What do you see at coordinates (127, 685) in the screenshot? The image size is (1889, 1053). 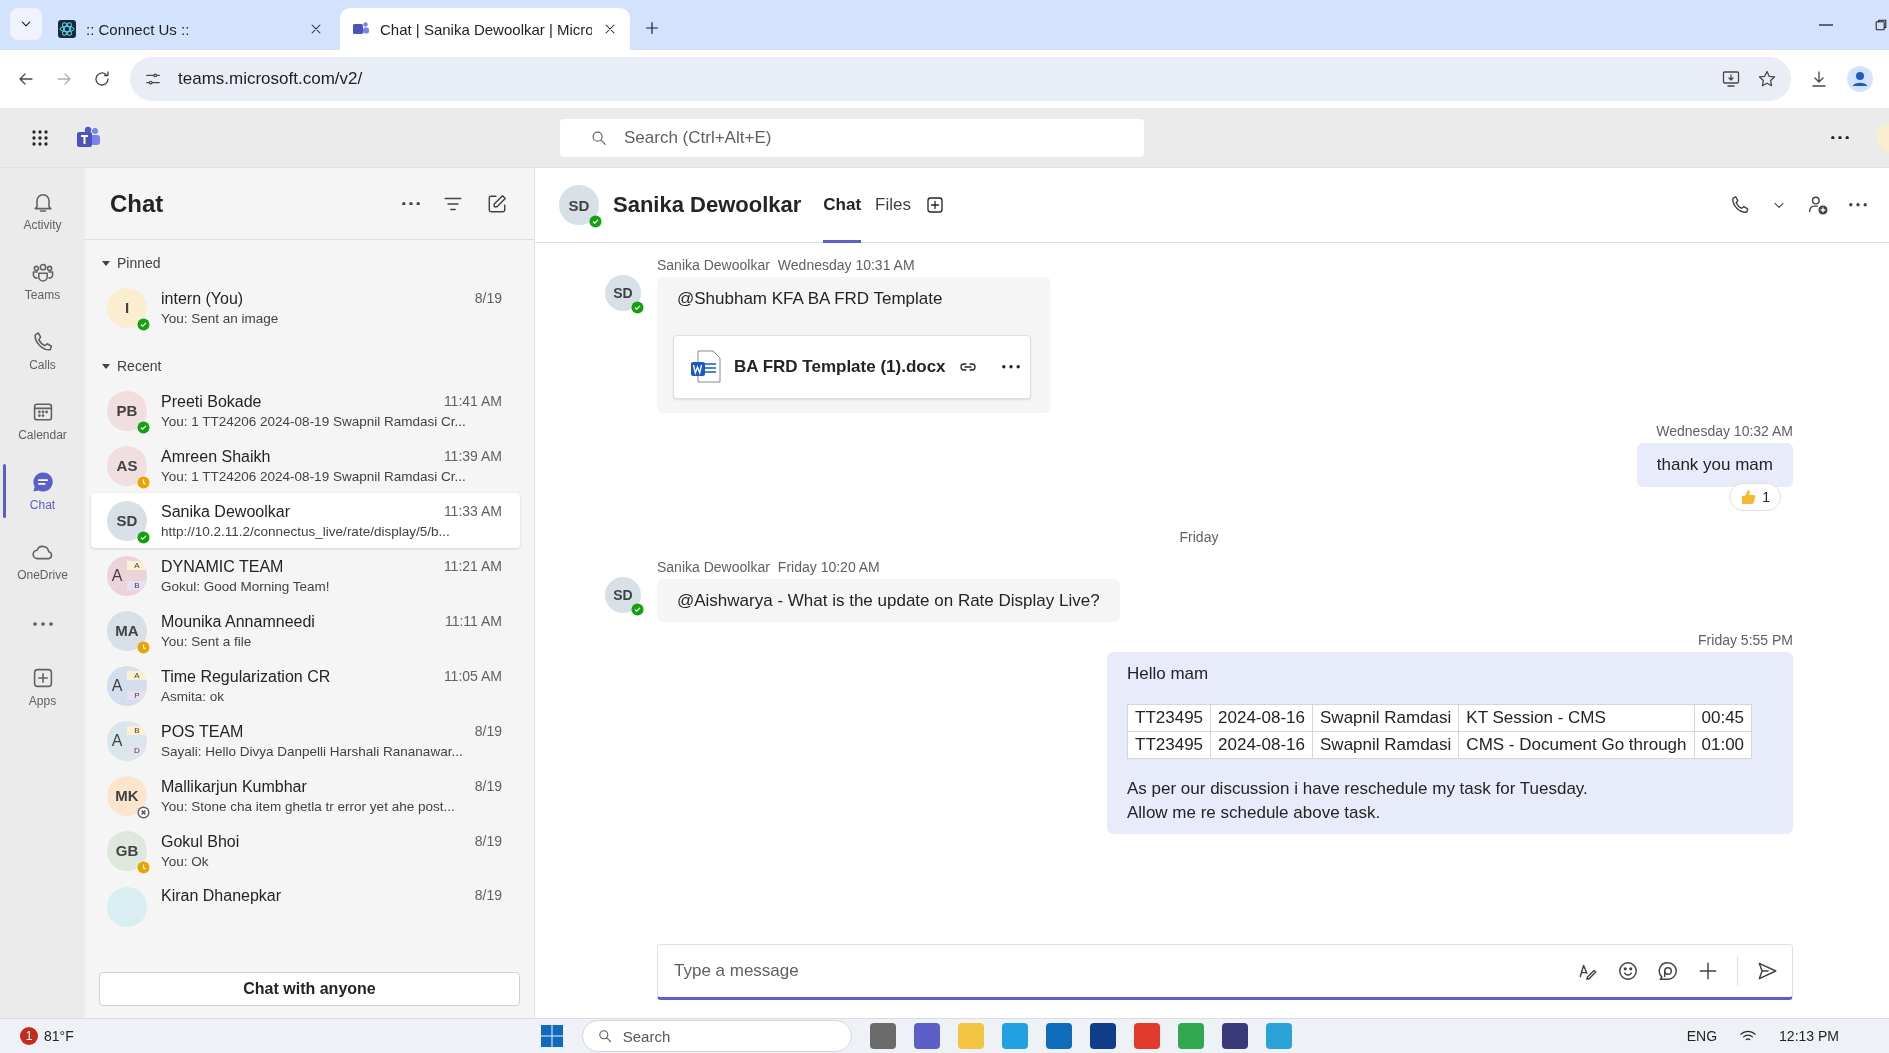 I see `group-avatar: A A P` at bounding box center [127, 685].